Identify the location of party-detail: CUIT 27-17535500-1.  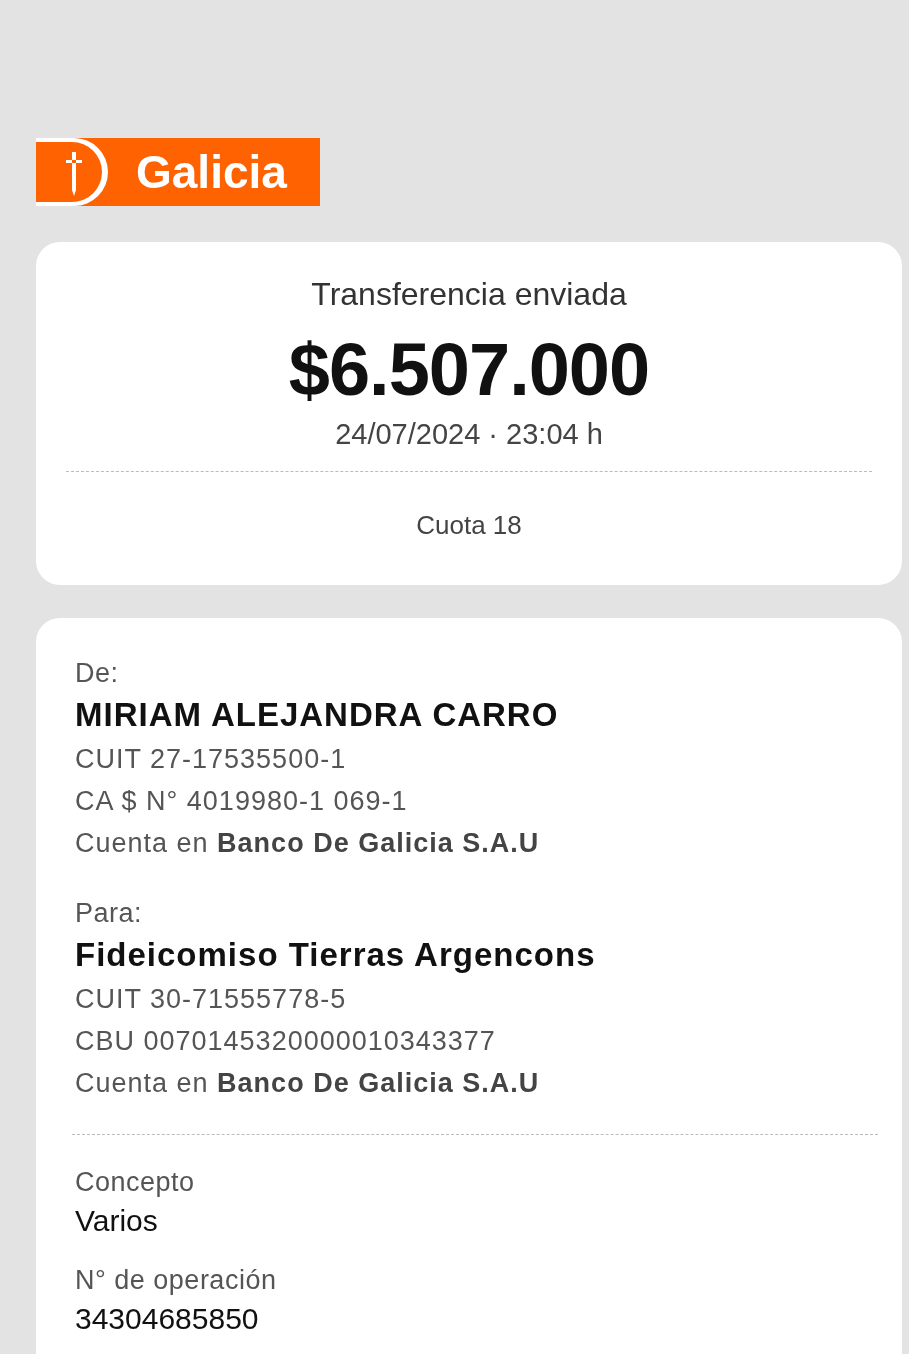
(211, 759).